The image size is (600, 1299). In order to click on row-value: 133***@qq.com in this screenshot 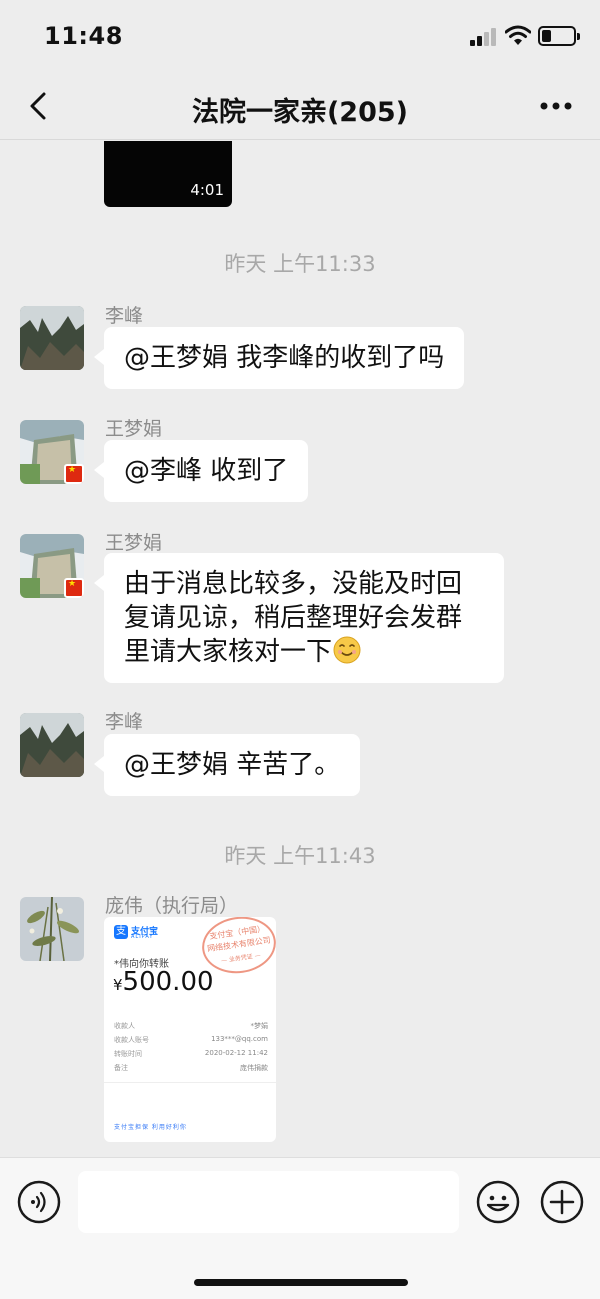, I will do `click(239, 1039)`.